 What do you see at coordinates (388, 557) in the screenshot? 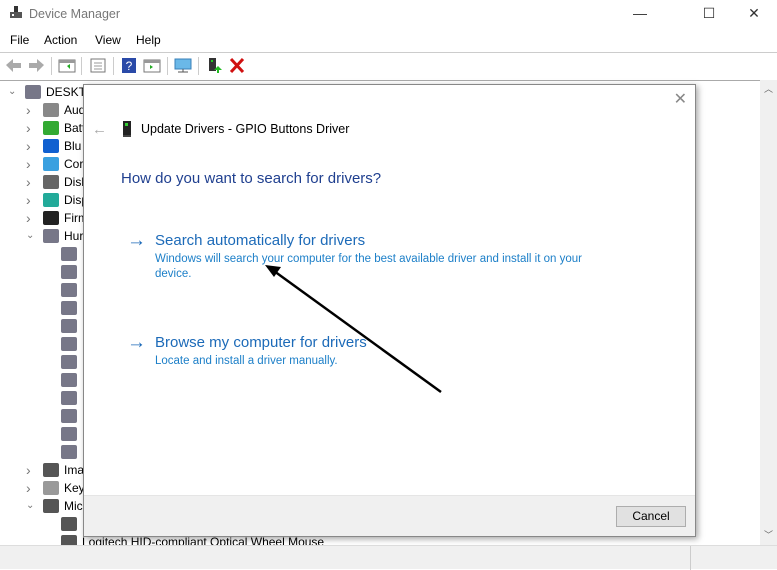
I see `status-bar` at bounding box center [388, 557].